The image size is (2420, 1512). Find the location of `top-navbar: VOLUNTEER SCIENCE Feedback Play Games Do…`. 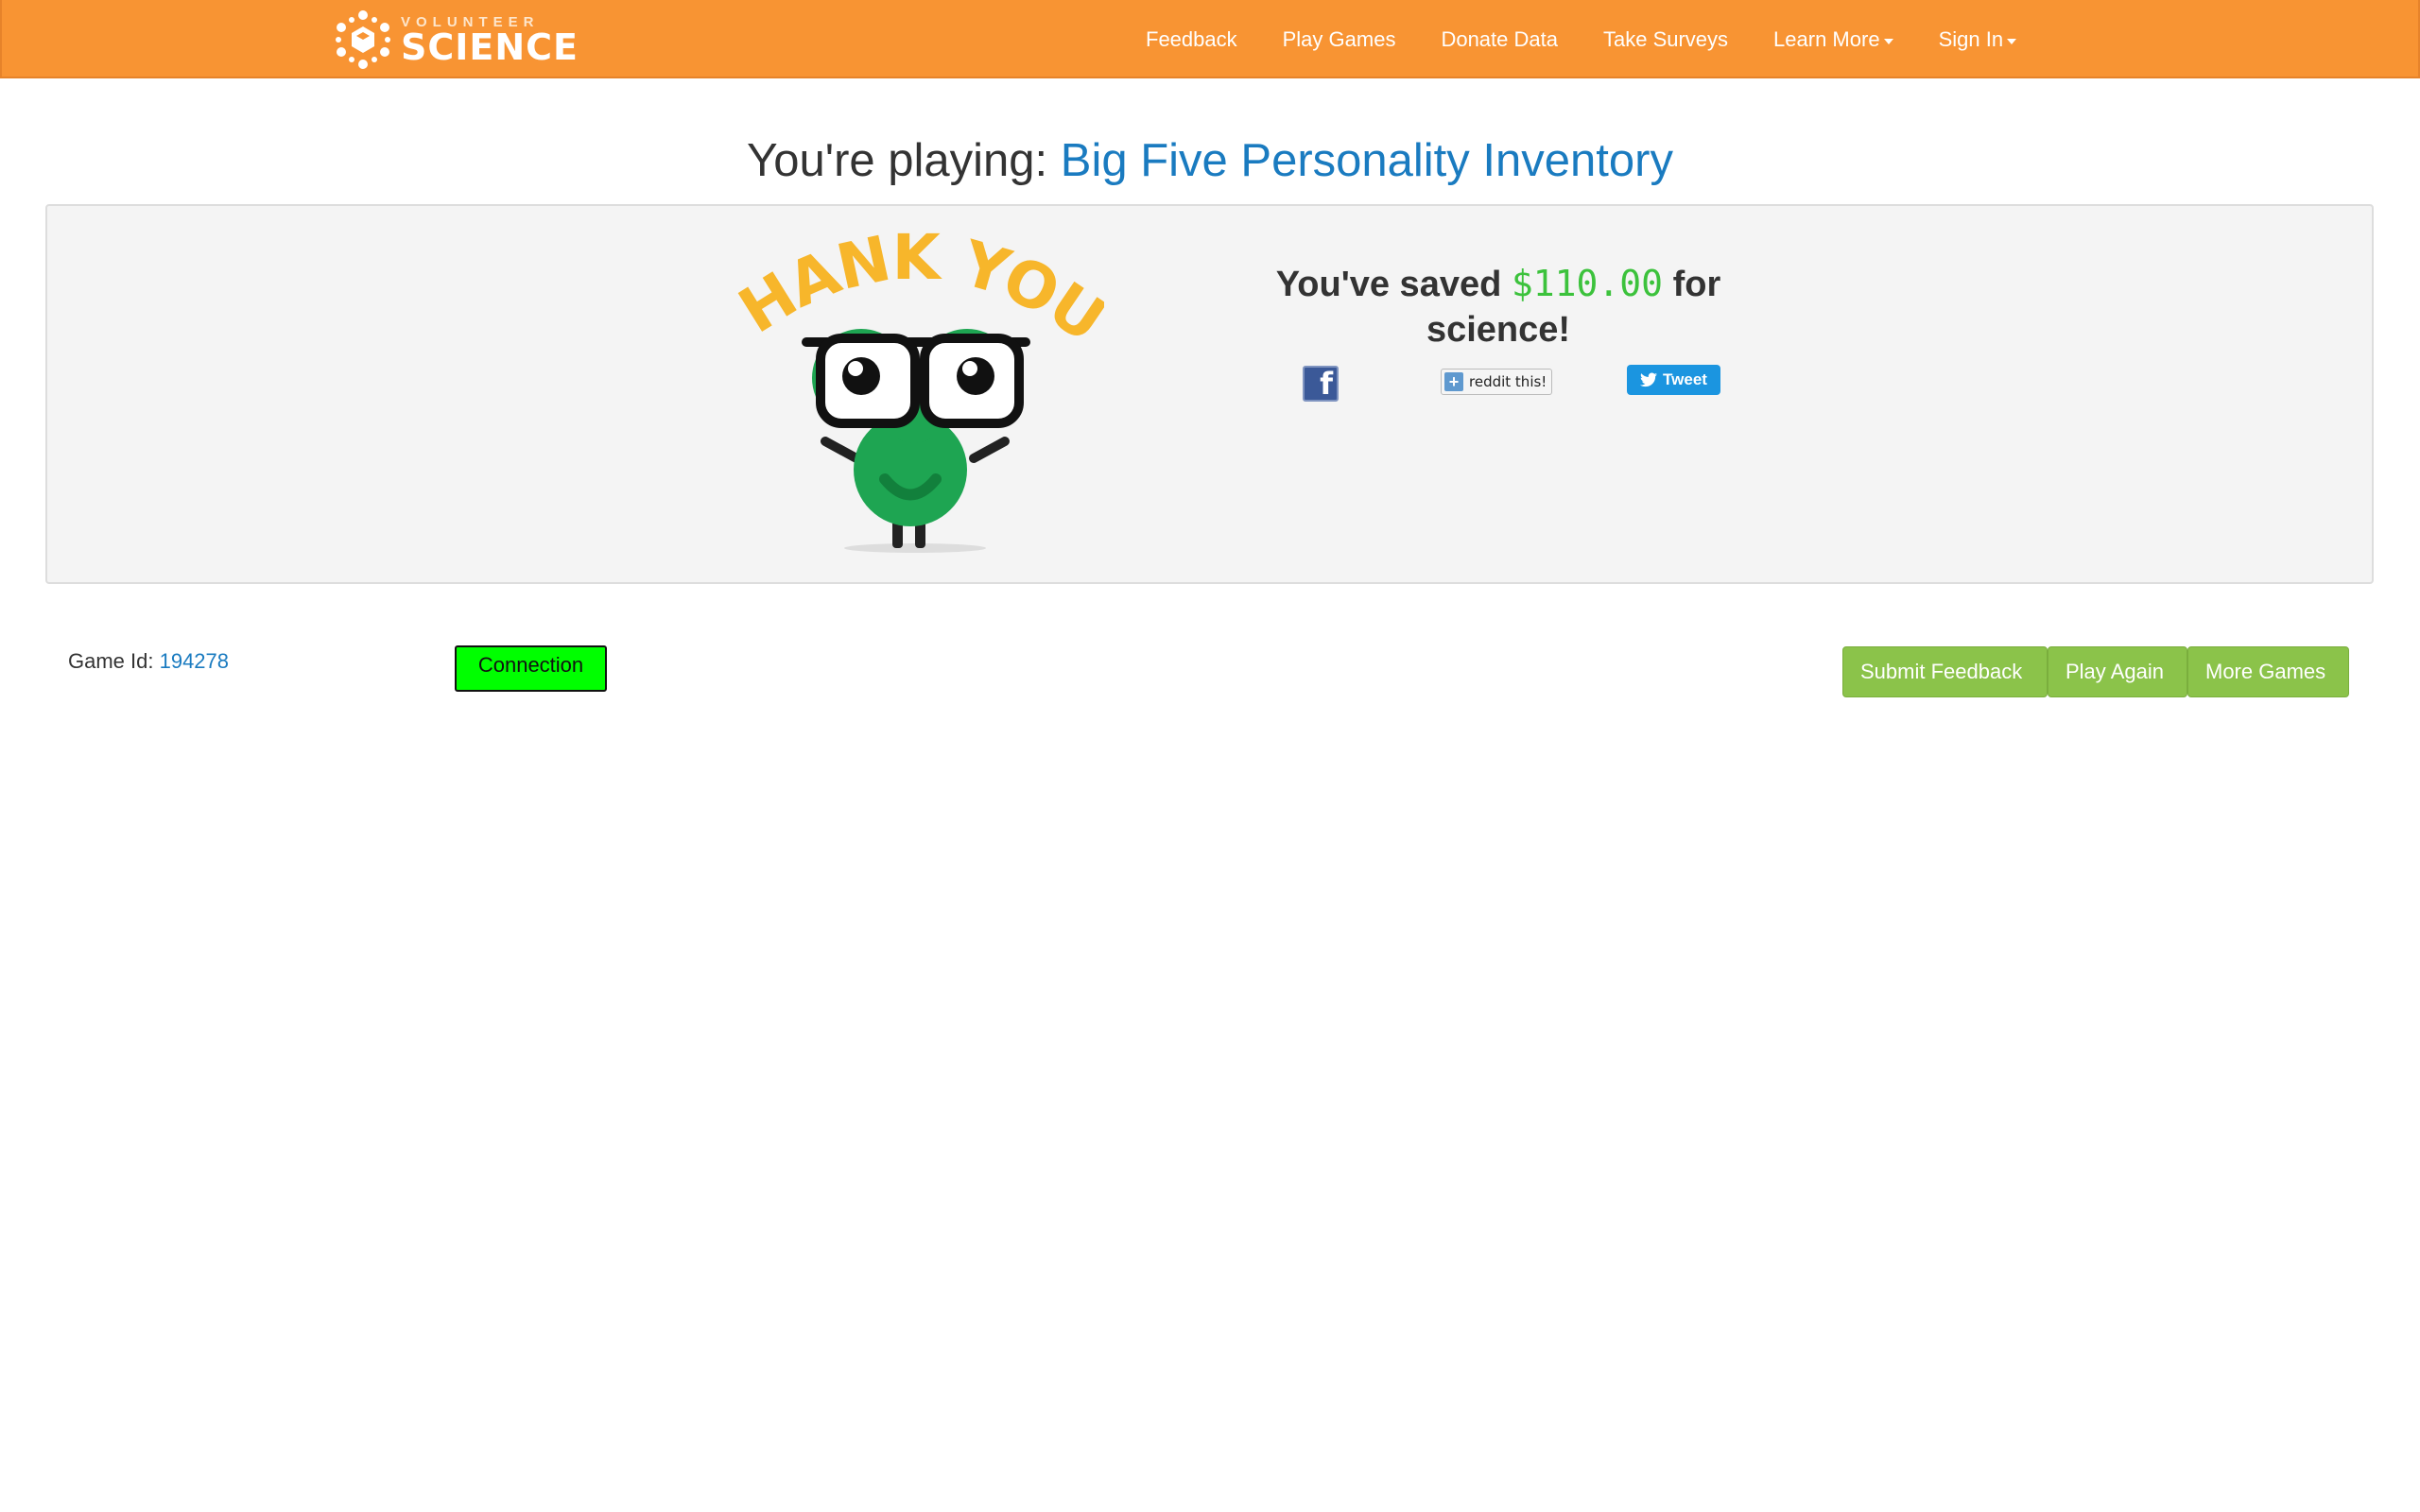

top-navbar: VOLUNTEER SCIENCE Feedback Play Games Do… is located at coordinates (1210, 39).